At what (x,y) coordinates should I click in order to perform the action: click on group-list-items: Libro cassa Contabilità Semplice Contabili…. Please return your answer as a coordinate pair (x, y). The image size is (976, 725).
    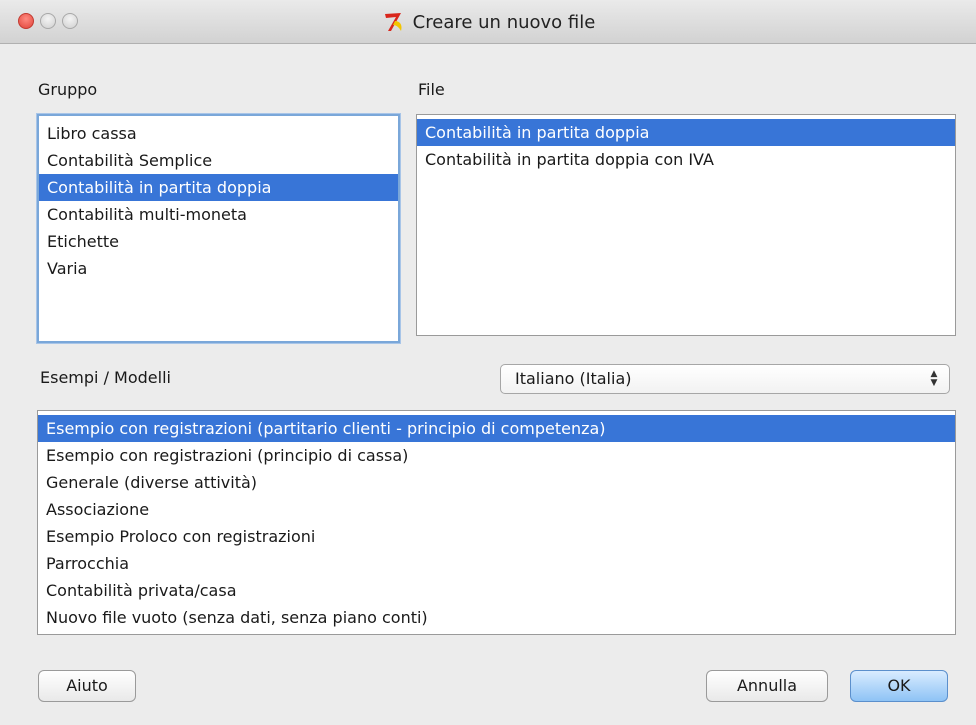
    Looking at the image, I should click on (218, 199).